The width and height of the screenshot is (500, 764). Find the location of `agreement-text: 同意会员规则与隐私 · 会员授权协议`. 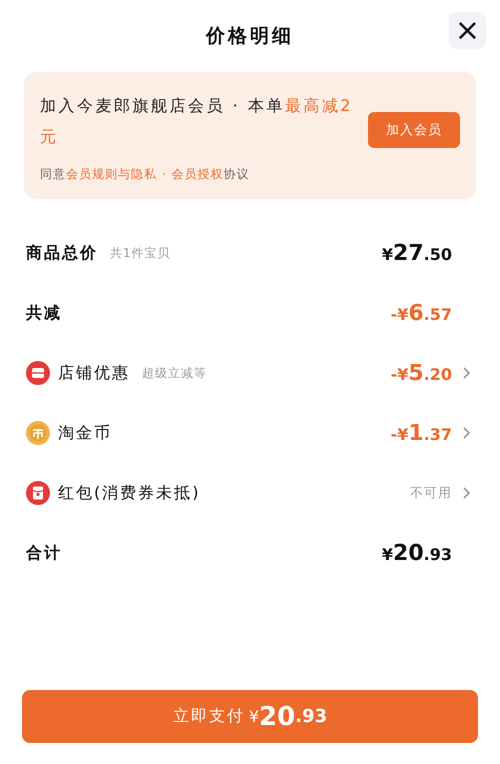

agreement-text: 同意会员规则与隐私 · 会员授权协议 is located at coordinates (145, 174).